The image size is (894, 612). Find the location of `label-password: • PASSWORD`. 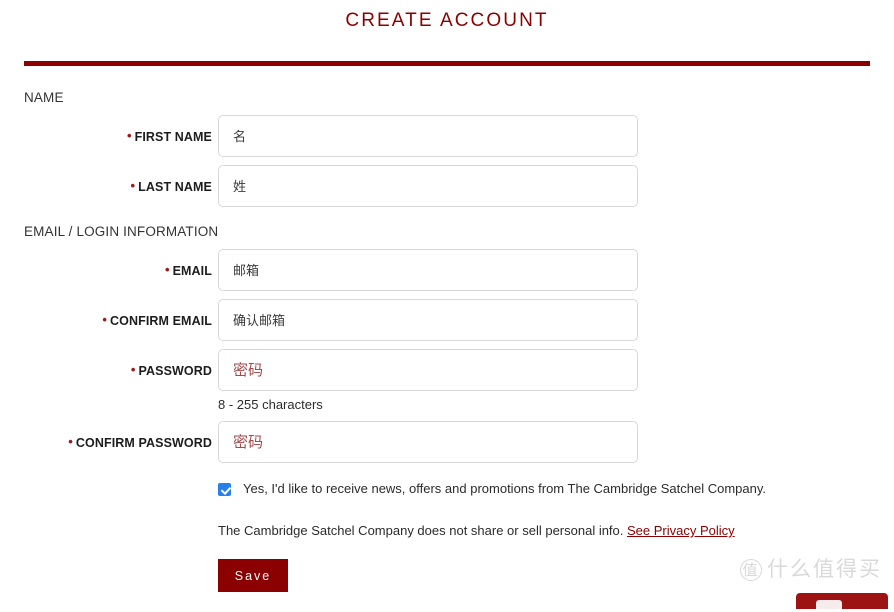

label-password: • PASSWORD is located at coordinates (106, 363).